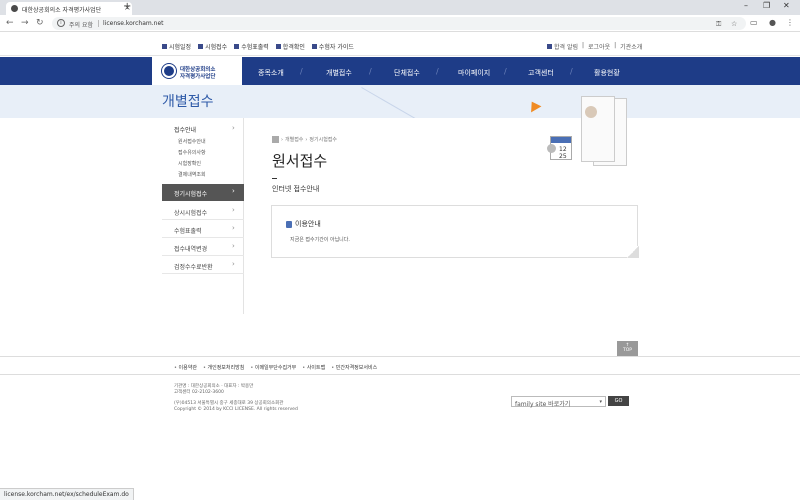 The width and height of the screenshot is (800, 500). I want to click on util-link-result: 합격확인, so click(290, 46).